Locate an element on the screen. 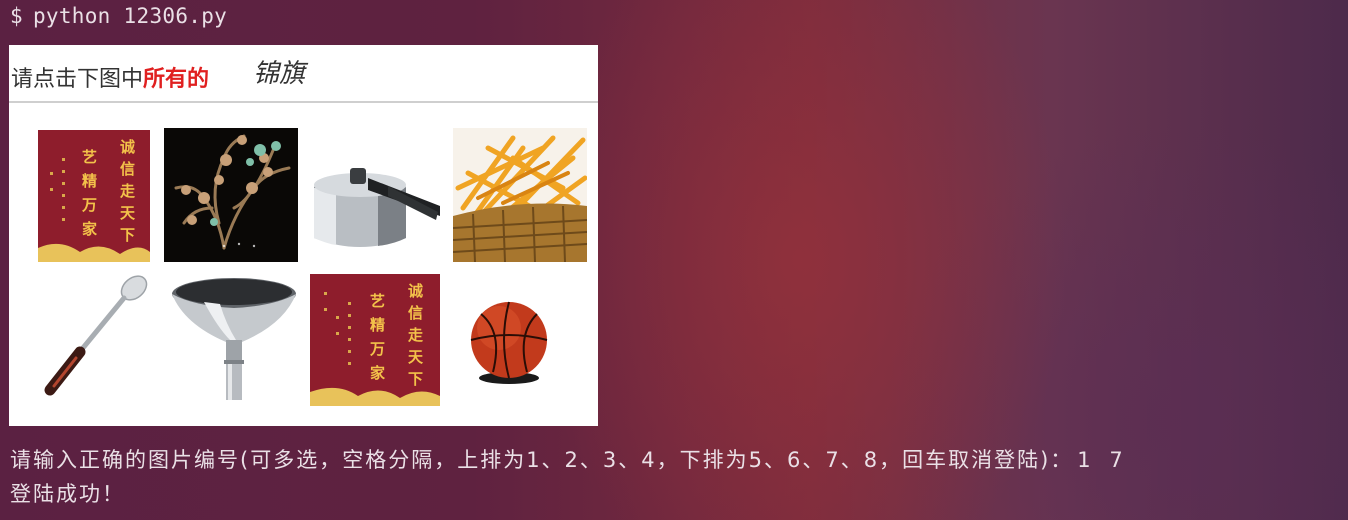 This screenshot has width=1348, height=520. captcha-tile-1: 诚 信 走 天 下 艺 精 万 家 is located at coordinates (87, 195).